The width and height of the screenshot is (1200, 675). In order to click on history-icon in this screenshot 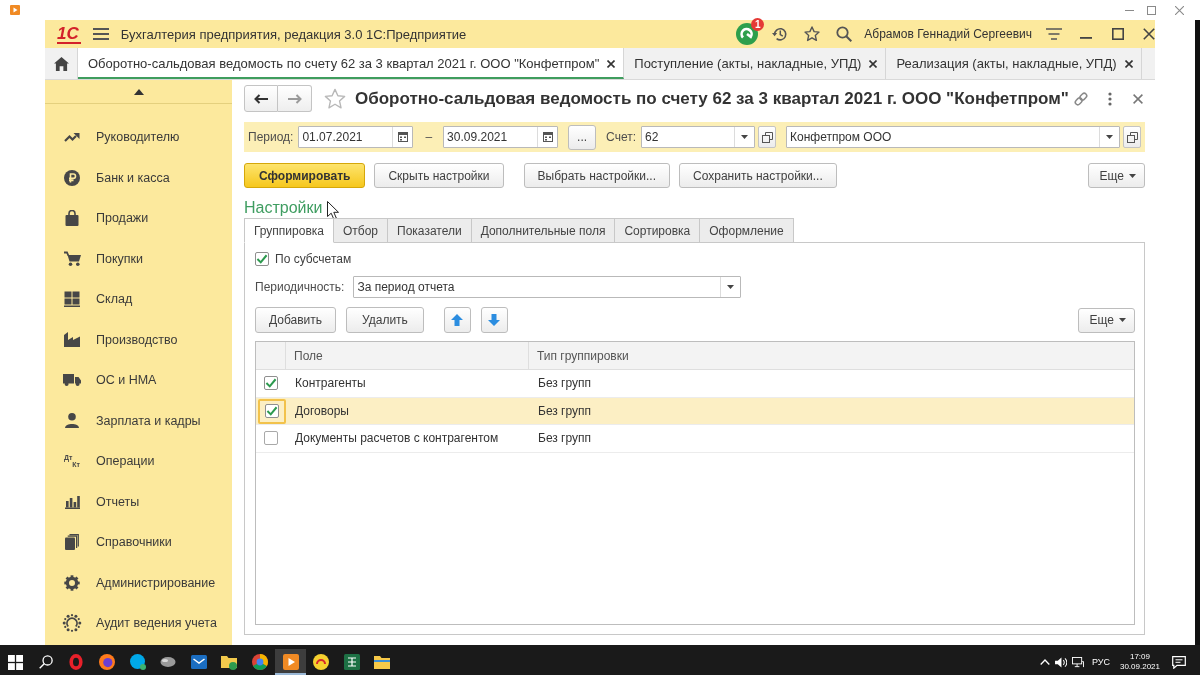, I will do `click(780, 34)`.